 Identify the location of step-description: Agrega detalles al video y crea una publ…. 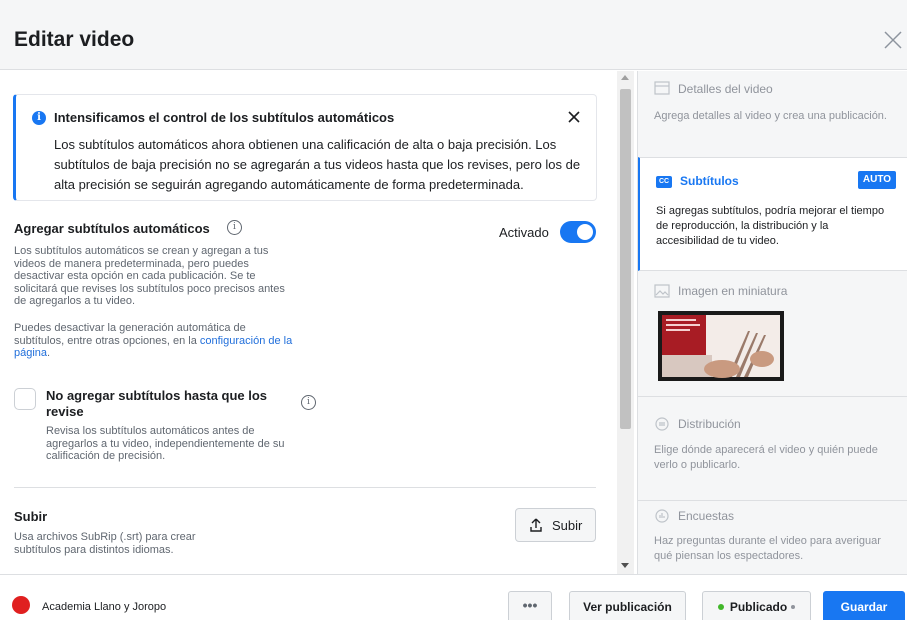
(770, 116).